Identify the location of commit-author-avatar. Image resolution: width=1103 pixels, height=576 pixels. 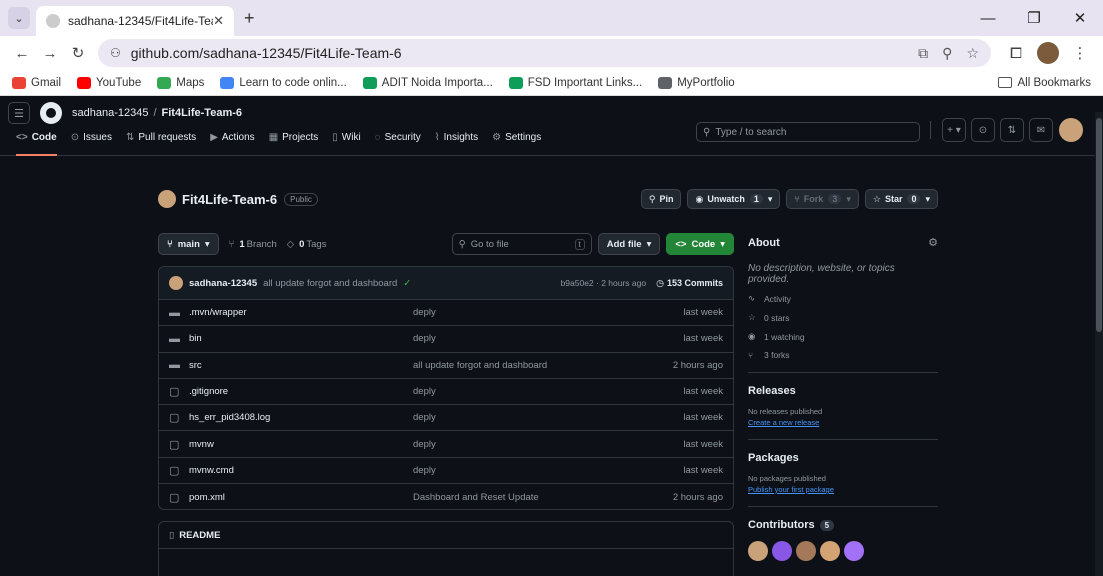
(176, 283).